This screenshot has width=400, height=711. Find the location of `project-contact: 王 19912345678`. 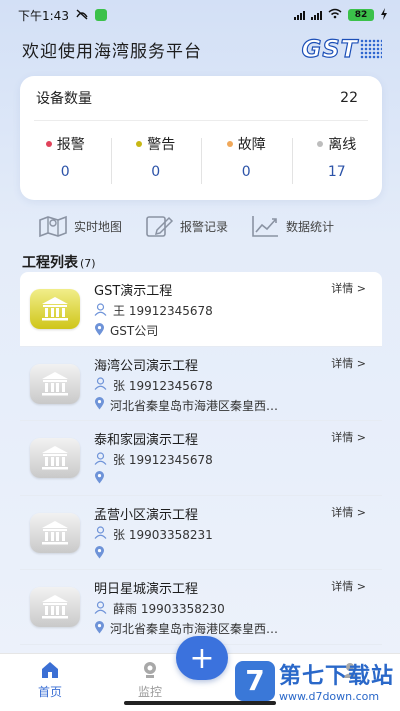

project-contact: 王 19912345678 is located at coordinates (153, 310).